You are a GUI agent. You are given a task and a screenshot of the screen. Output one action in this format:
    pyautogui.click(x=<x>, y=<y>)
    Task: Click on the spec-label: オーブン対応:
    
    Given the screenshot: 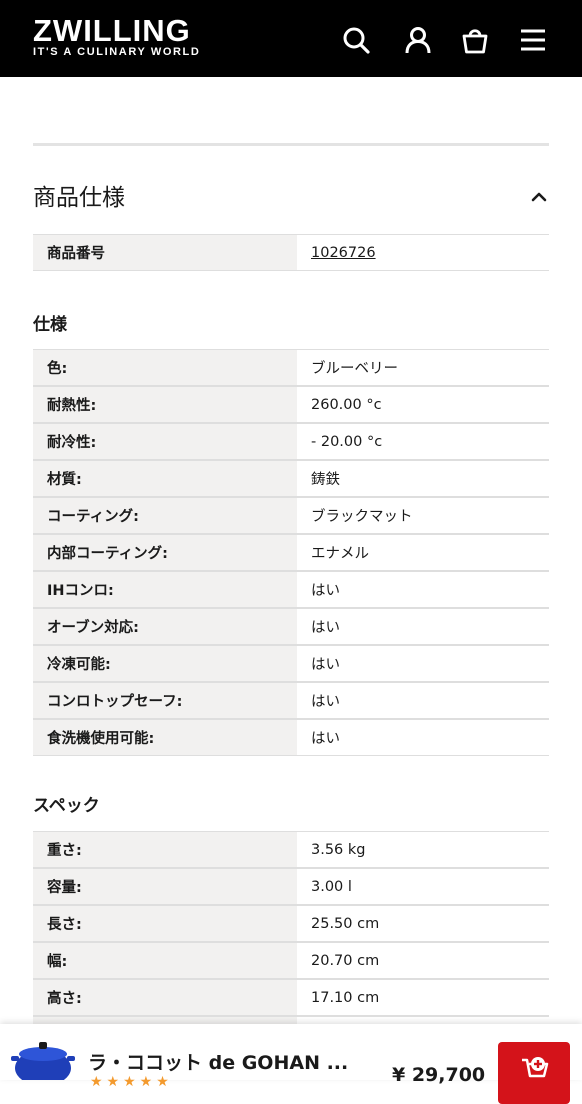 What is the action you would take?
    pyautogui.click(x=165, y=626)
    